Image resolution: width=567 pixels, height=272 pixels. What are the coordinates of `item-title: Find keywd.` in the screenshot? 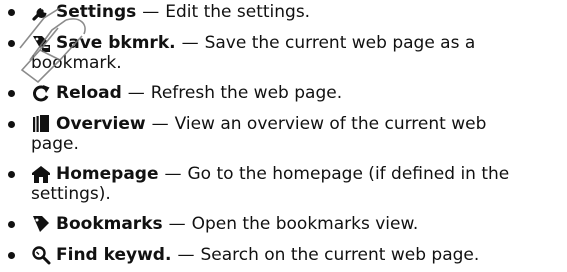 It's located at (114, 255).